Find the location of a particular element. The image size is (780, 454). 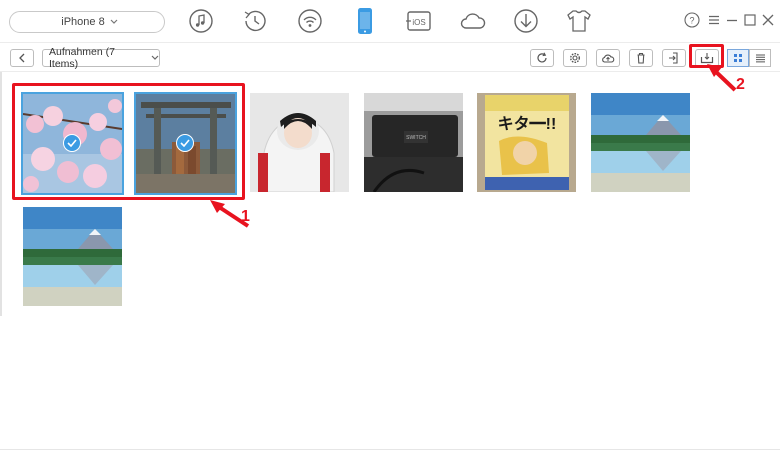

chevron-left-icon is located at coordinates (22, 58).